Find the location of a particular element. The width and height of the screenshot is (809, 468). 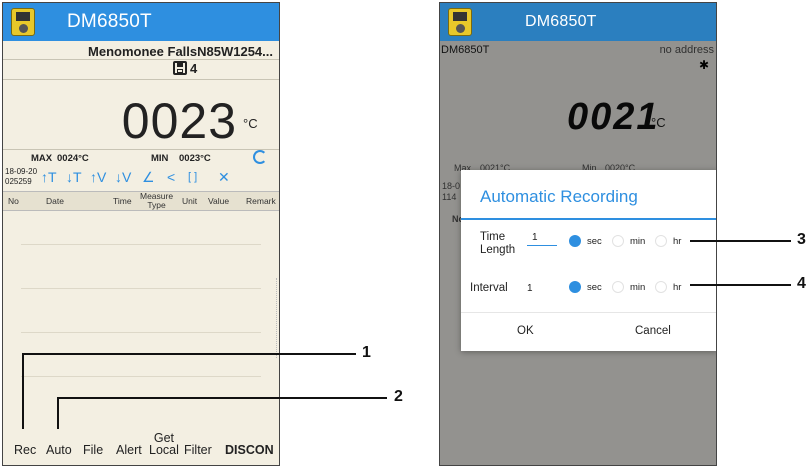

rec-button: Rec is located at coordinates (25, 450).